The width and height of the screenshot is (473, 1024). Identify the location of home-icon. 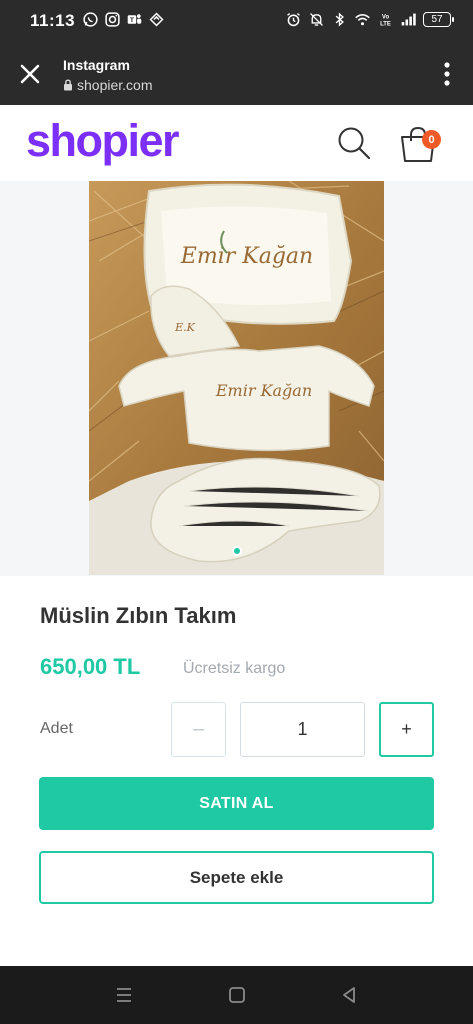
(237, 995).